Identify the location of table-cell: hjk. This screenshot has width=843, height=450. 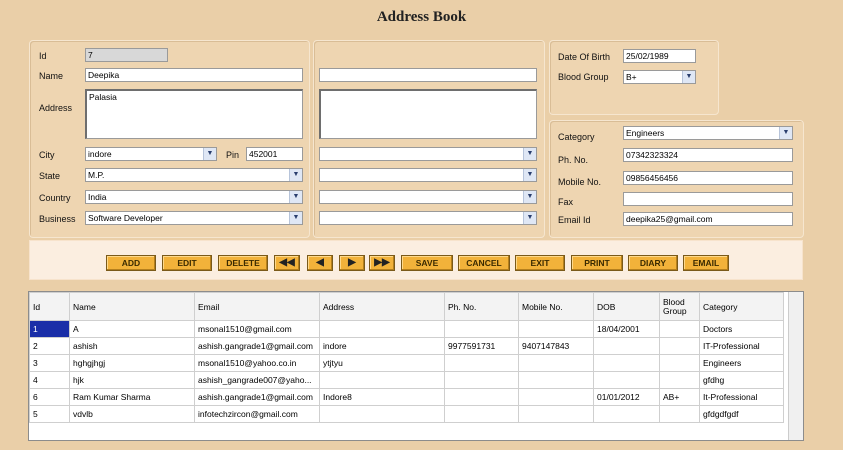
(132, 380).